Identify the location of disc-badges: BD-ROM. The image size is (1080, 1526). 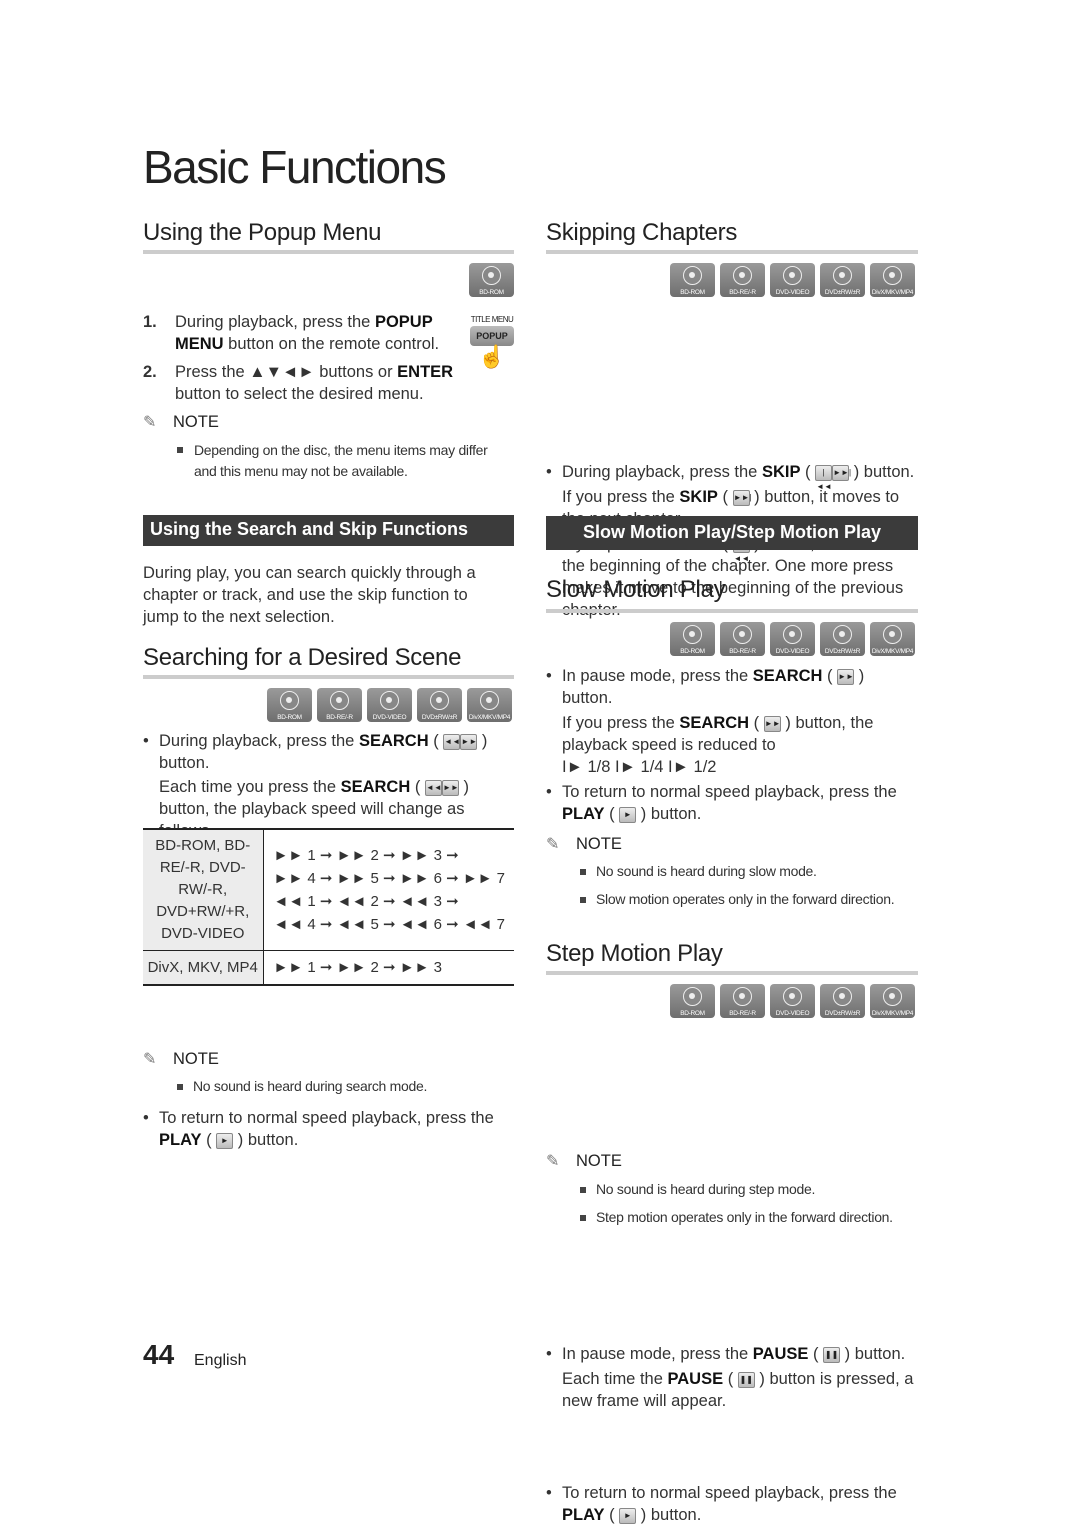
(491, 280).